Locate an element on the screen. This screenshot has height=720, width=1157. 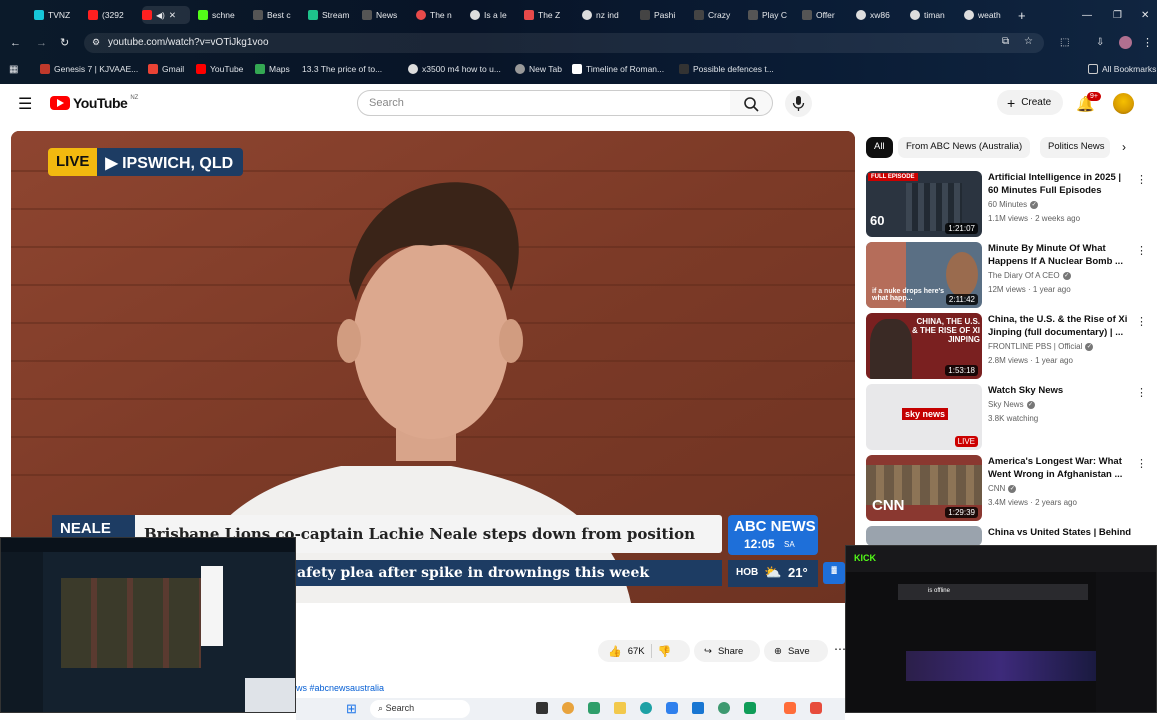
bookmark-item: YouTube is located at coordinates (219, 69).